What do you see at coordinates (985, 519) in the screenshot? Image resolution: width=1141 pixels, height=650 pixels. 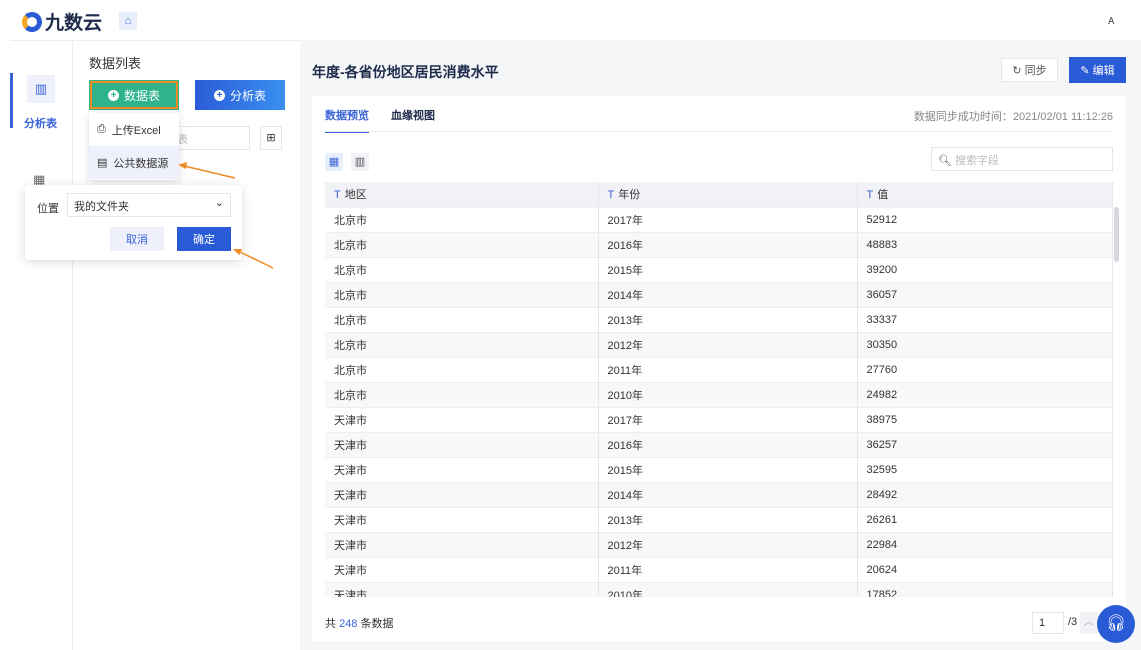 I see `table-cell: 26261` at bounding box center [985, 519].